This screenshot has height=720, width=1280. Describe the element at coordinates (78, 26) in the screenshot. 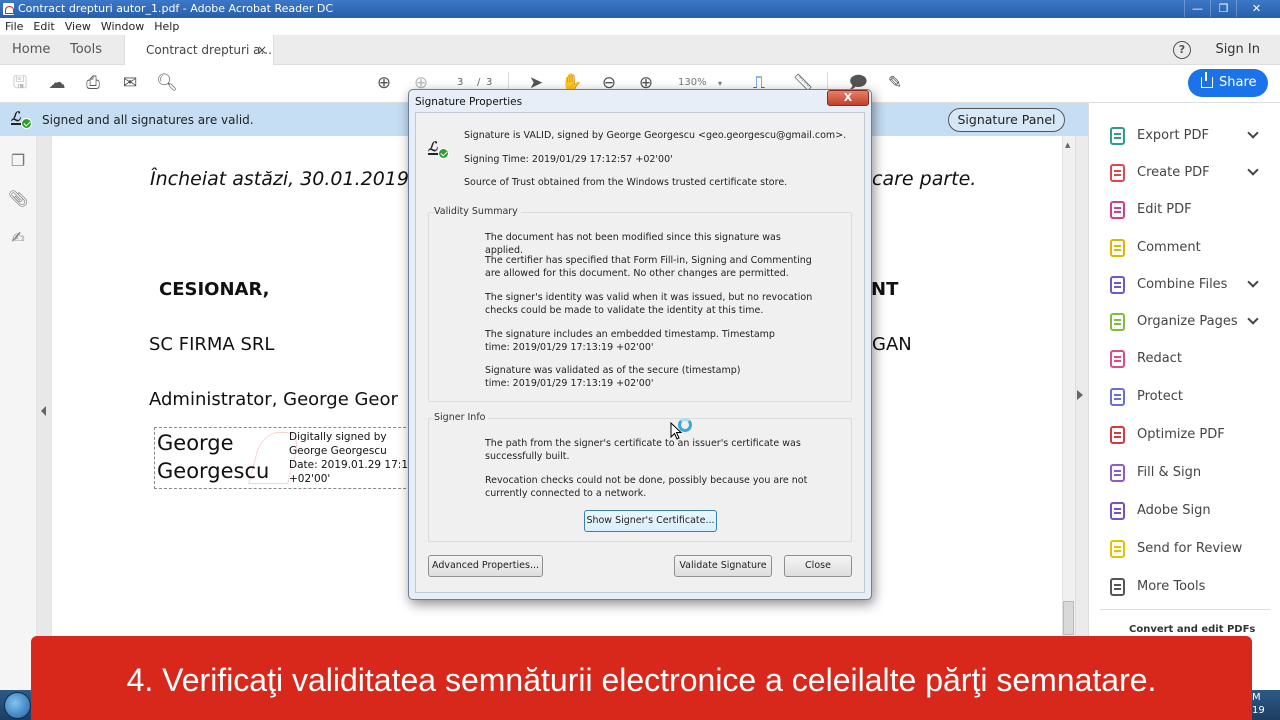

I see `menu-view: View` at that location.